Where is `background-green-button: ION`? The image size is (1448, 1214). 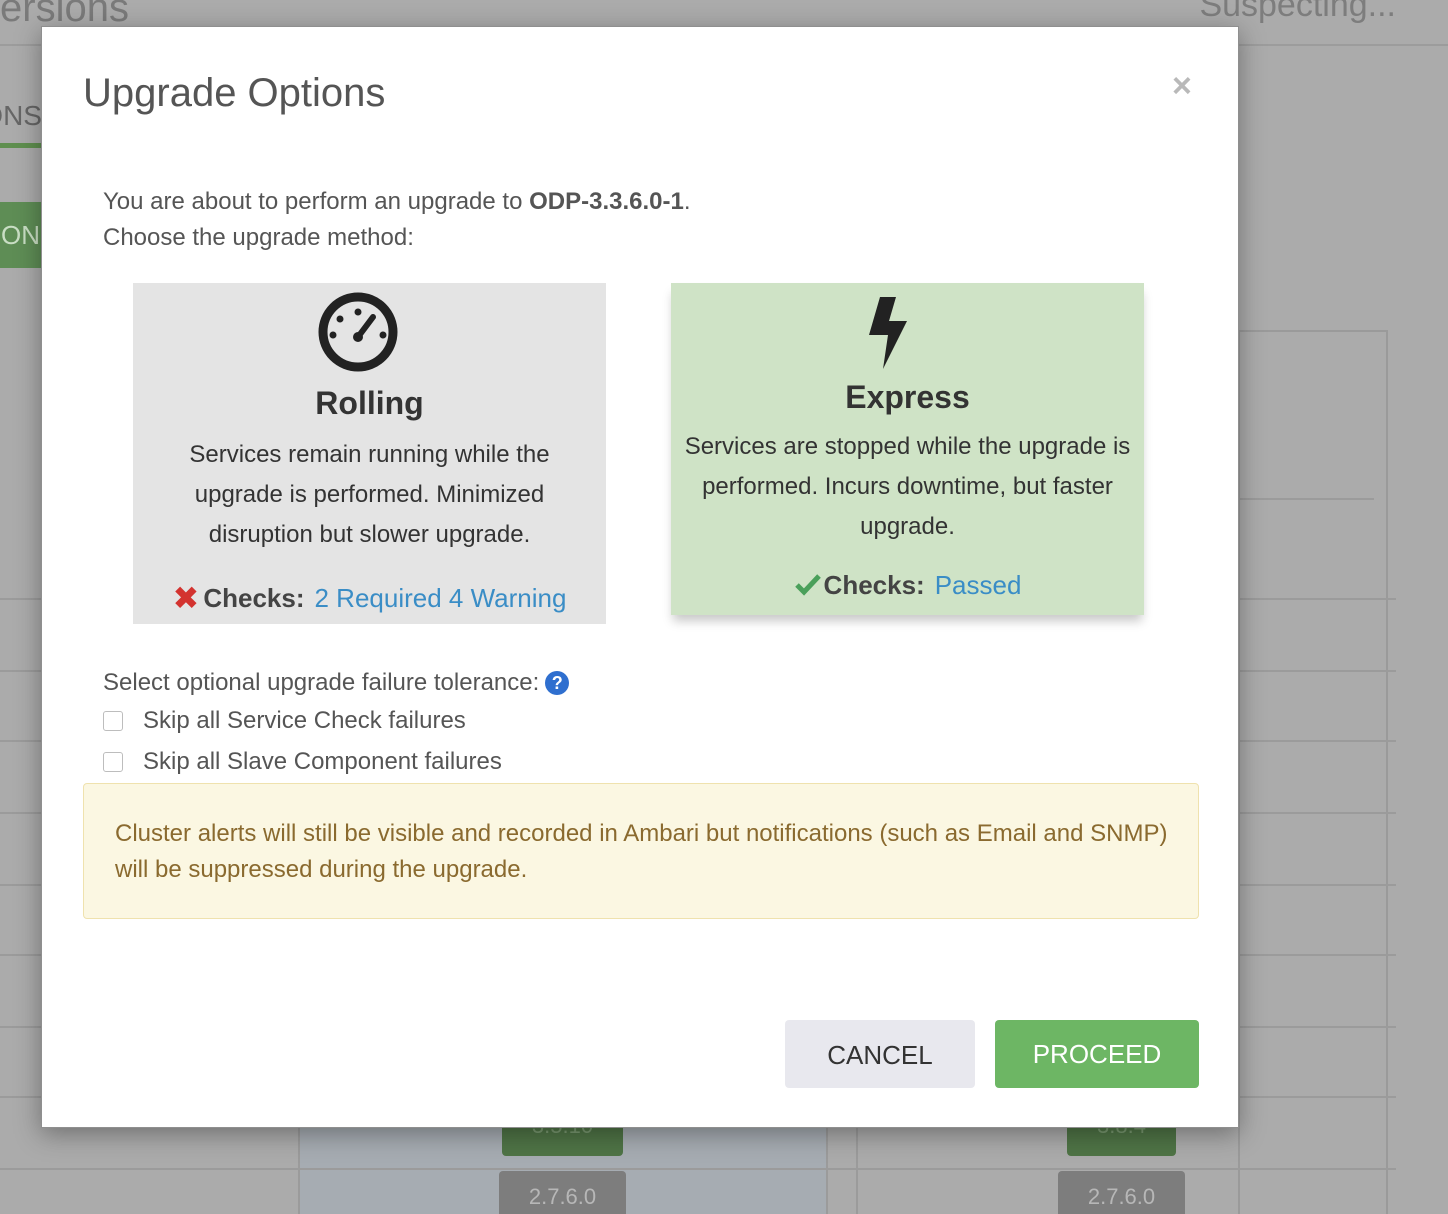 background-green-button: ION is located at coordinates (21, 235).